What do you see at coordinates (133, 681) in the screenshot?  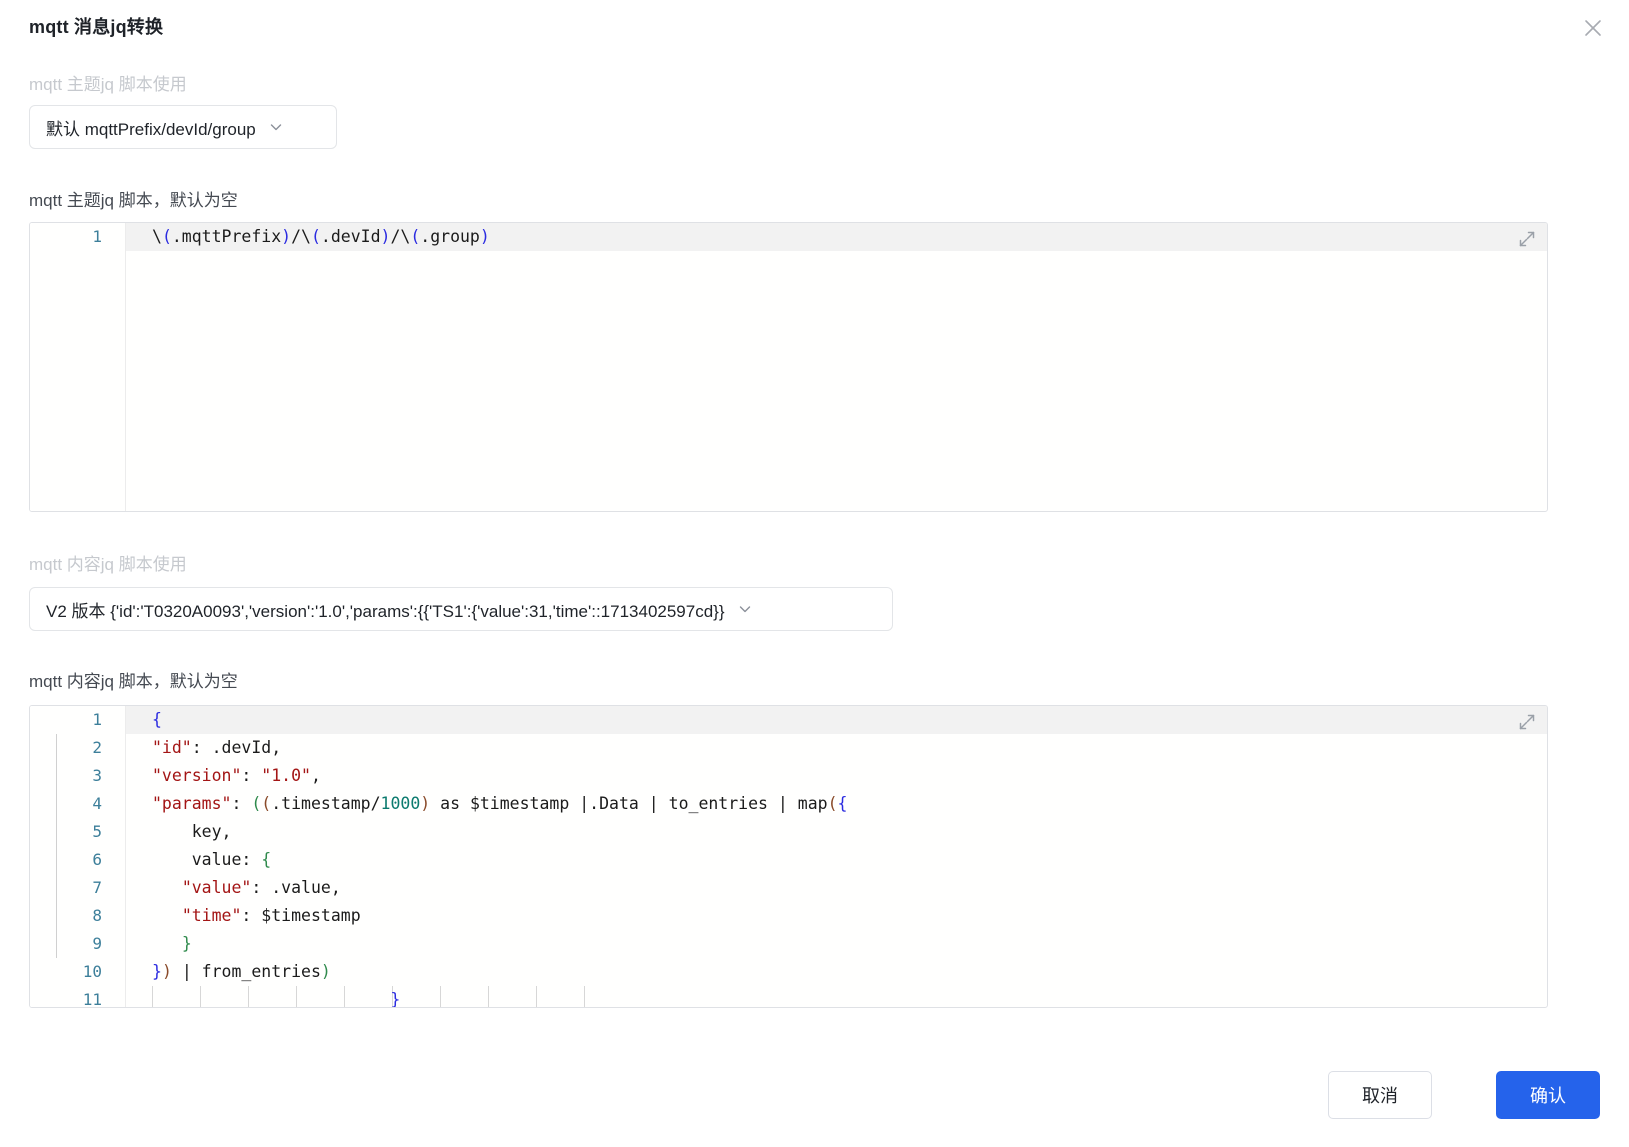 I see `content-script-label: mqtt 内容jq 脚本，默认为空` at bounding box center [133, 681].